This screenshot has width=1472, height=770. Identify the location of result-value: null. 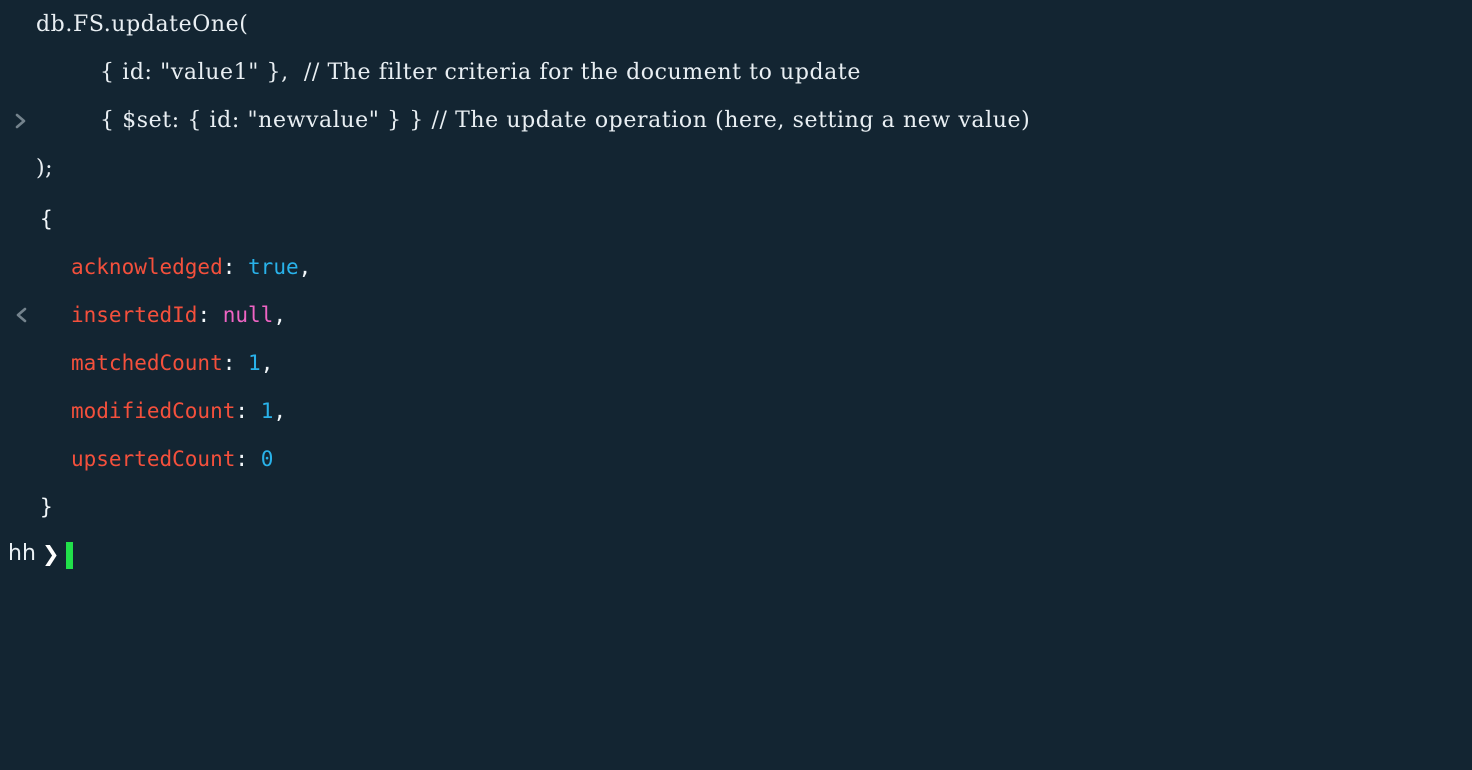
(248, 315).